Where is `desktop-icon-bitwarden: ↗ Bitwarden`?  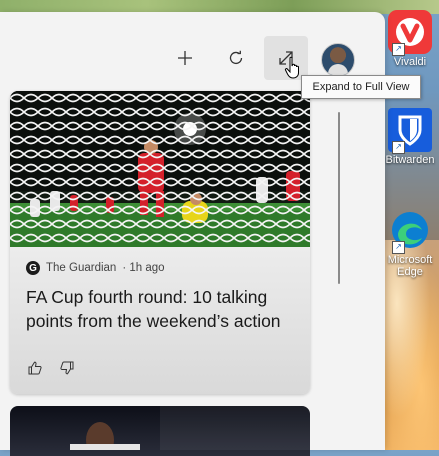 desktop-icon-bitwarden: ↗ Bitwarden is located at coordinates (410, 137).